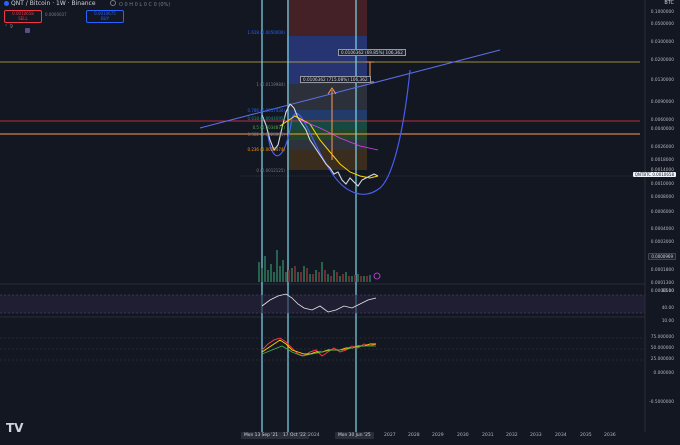 This screenshot has width=680, height=445. What do you see at coordinates (8, 27) in the screenshot?
I see `indicators-toggle: ⌃ 9` at bounding box center [8, 27].